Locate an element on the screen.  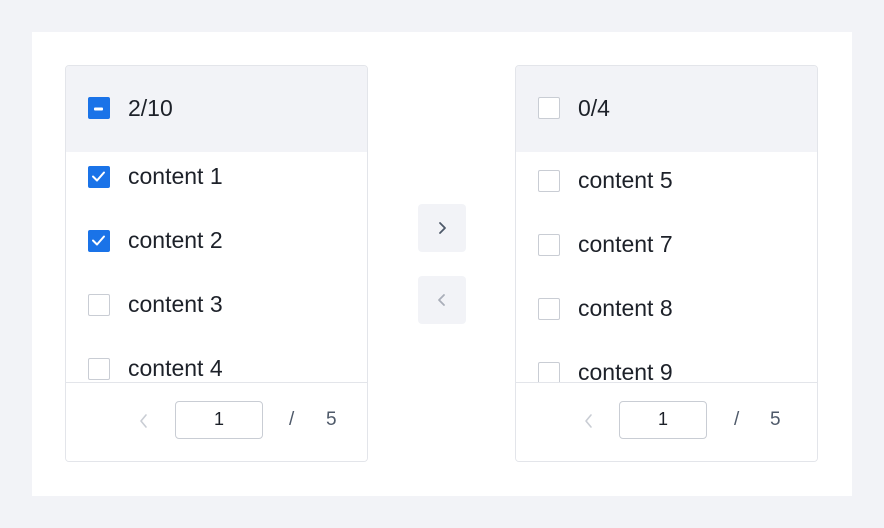
item-label: content 7 is located at coordinates (625, 244).